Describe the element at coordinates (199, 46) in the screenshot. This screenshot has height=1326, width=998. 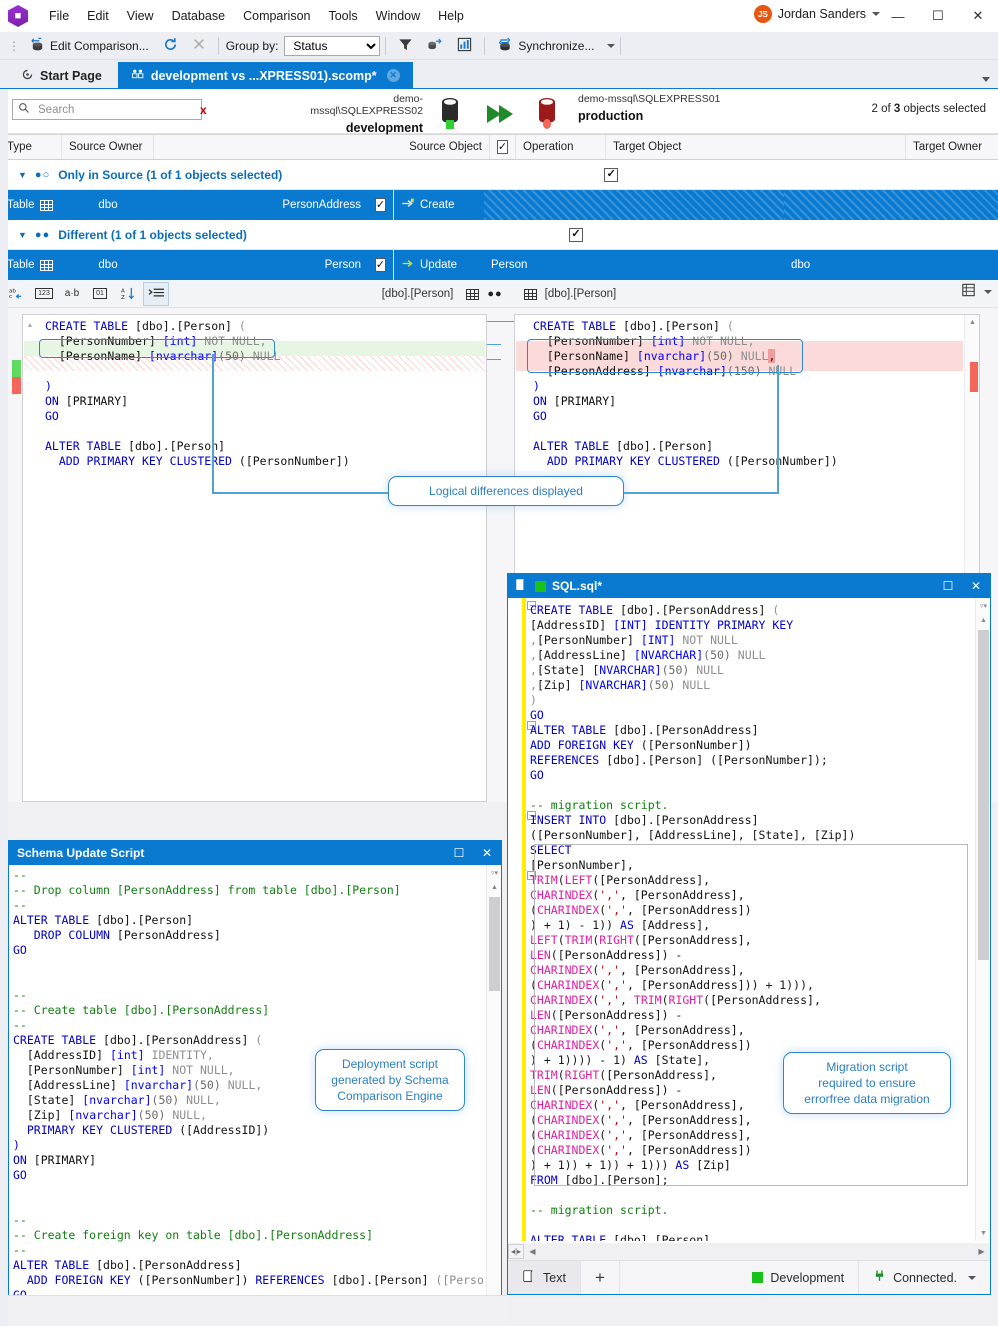
I see `stop-button` at that location.